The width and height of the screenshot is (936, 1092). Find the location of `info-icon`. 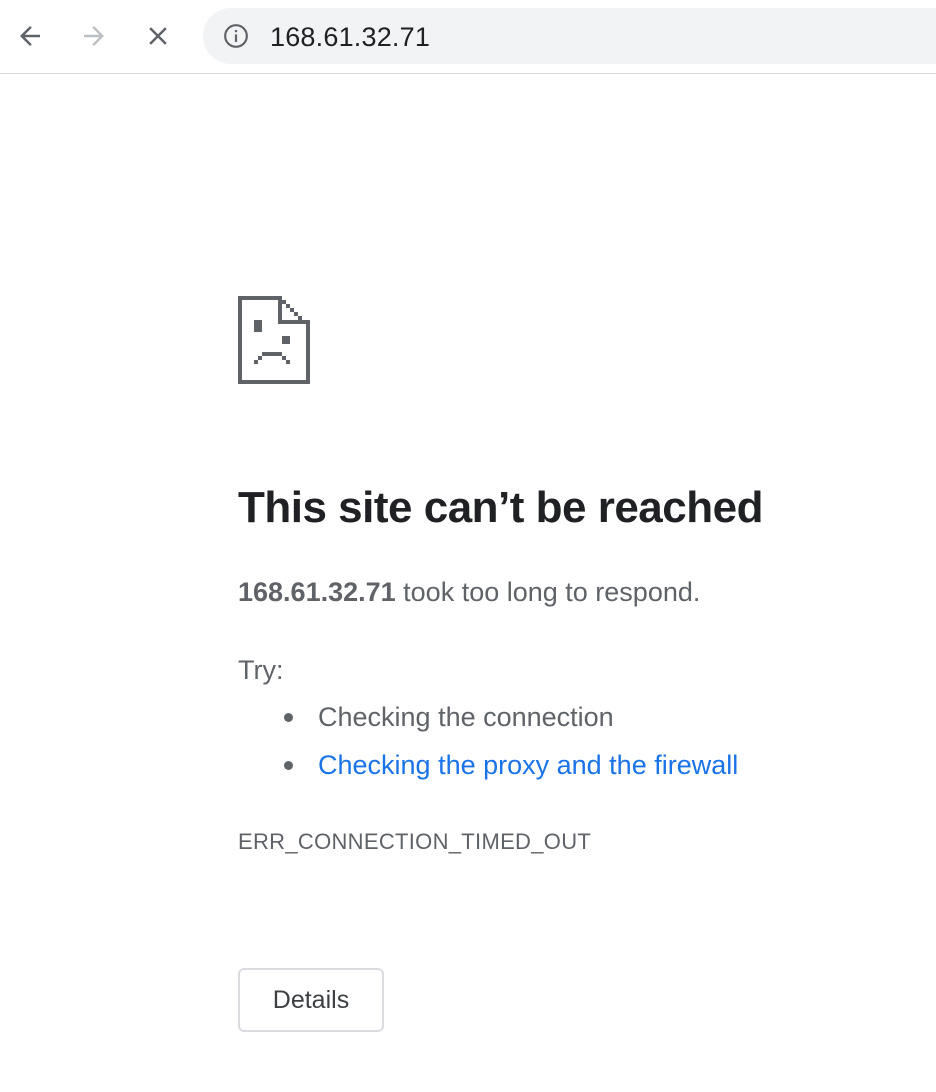

info-icon is located at coordinates (236, 36).